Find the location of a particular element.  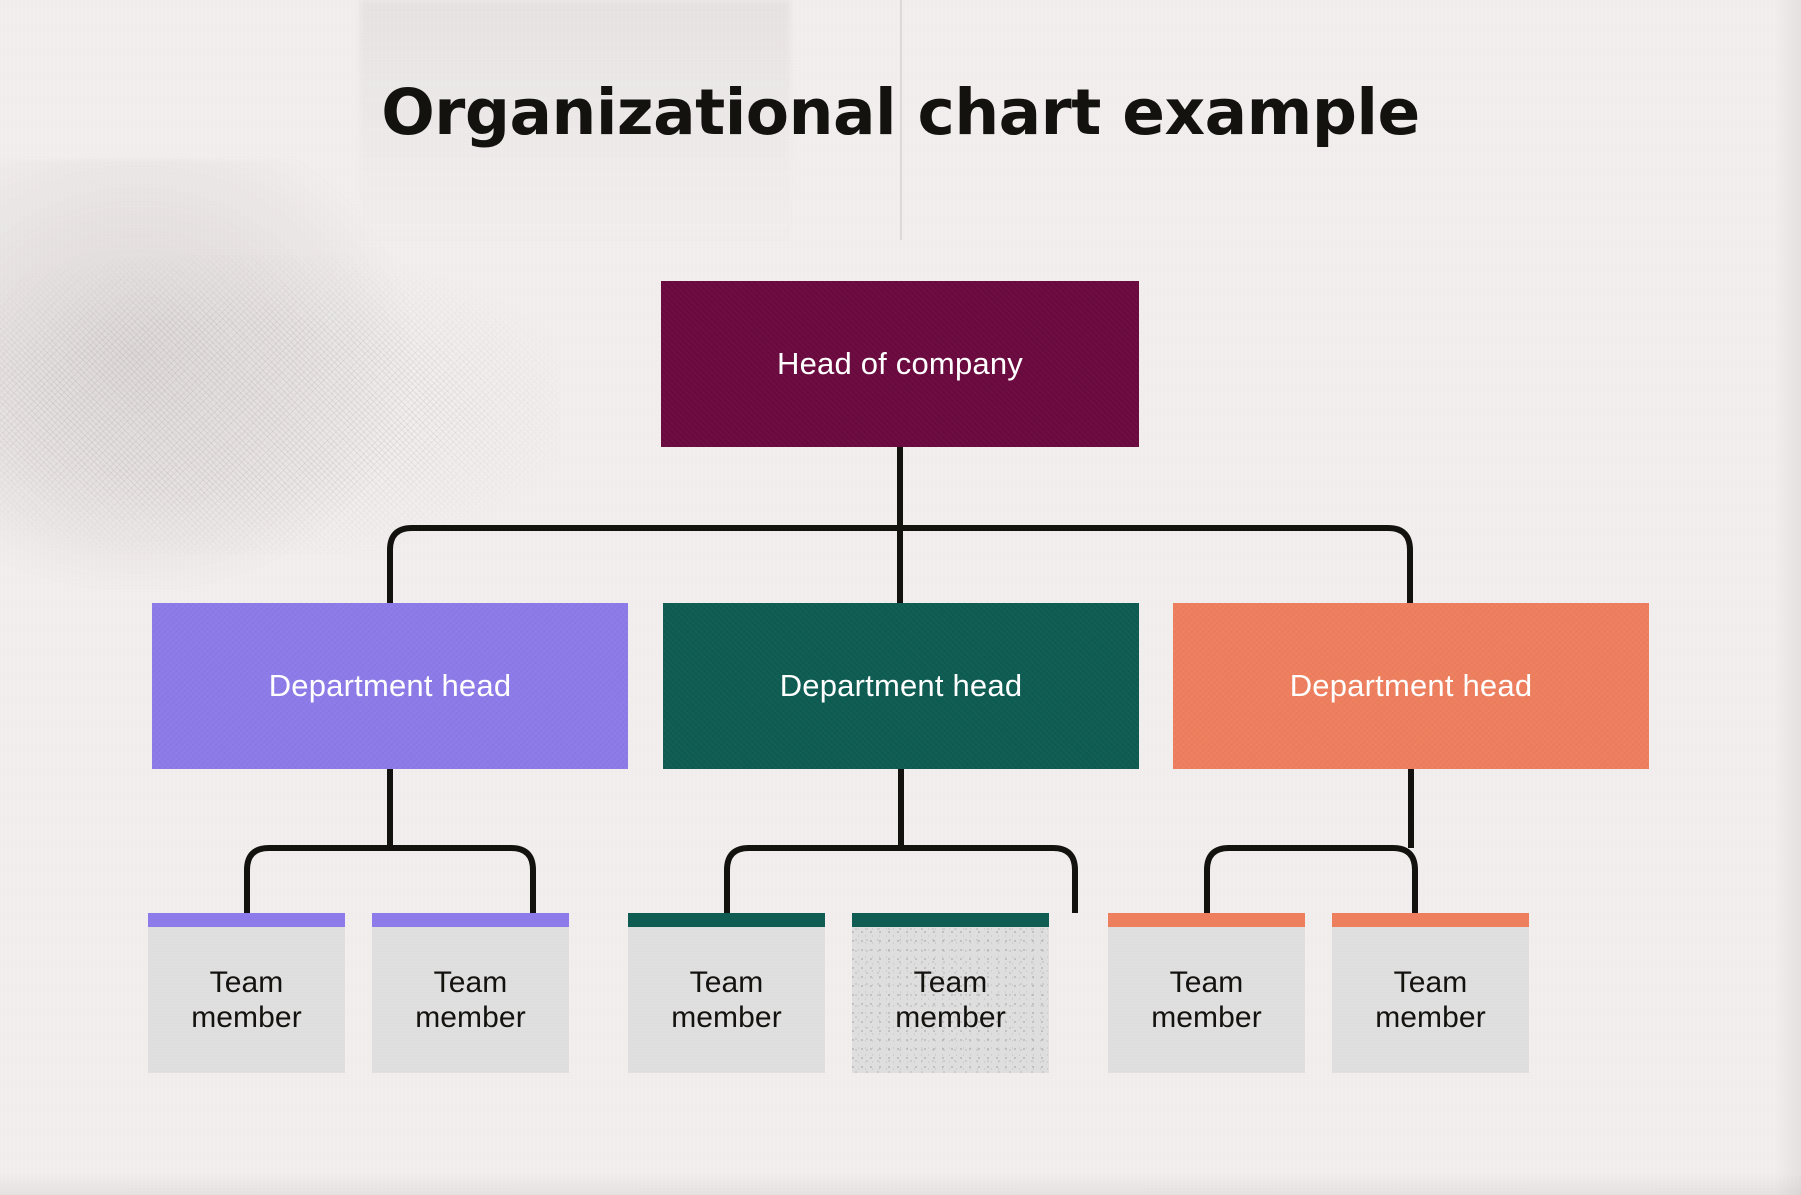

node-label-team-member-2: Team member is located at coordinates (470, 1000).